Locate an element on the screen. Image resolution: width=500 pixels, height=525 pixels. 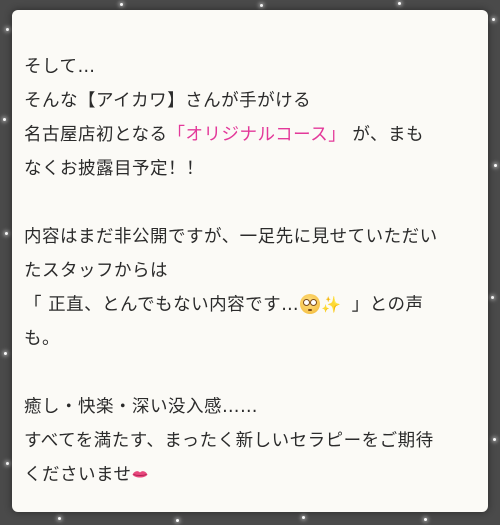
post-line: 内容はまだ非公開ですが、一足先に見せていただい is located at coordinates (231, 237).